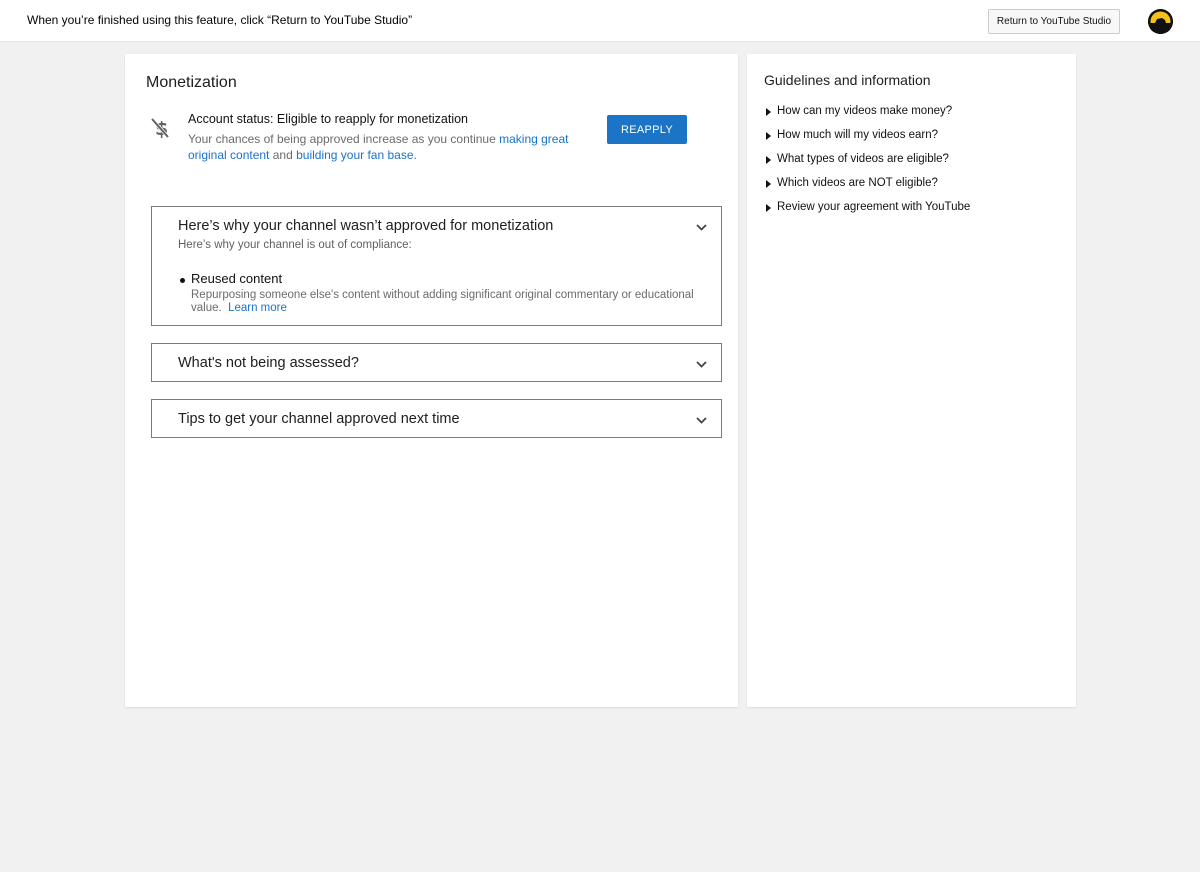 The width and height of the screenshot is (1200, 872). Describe the element at coordinates (863, 159) in the screenshot. I see `guideline-label: What types of videos are eligible?` at that location.